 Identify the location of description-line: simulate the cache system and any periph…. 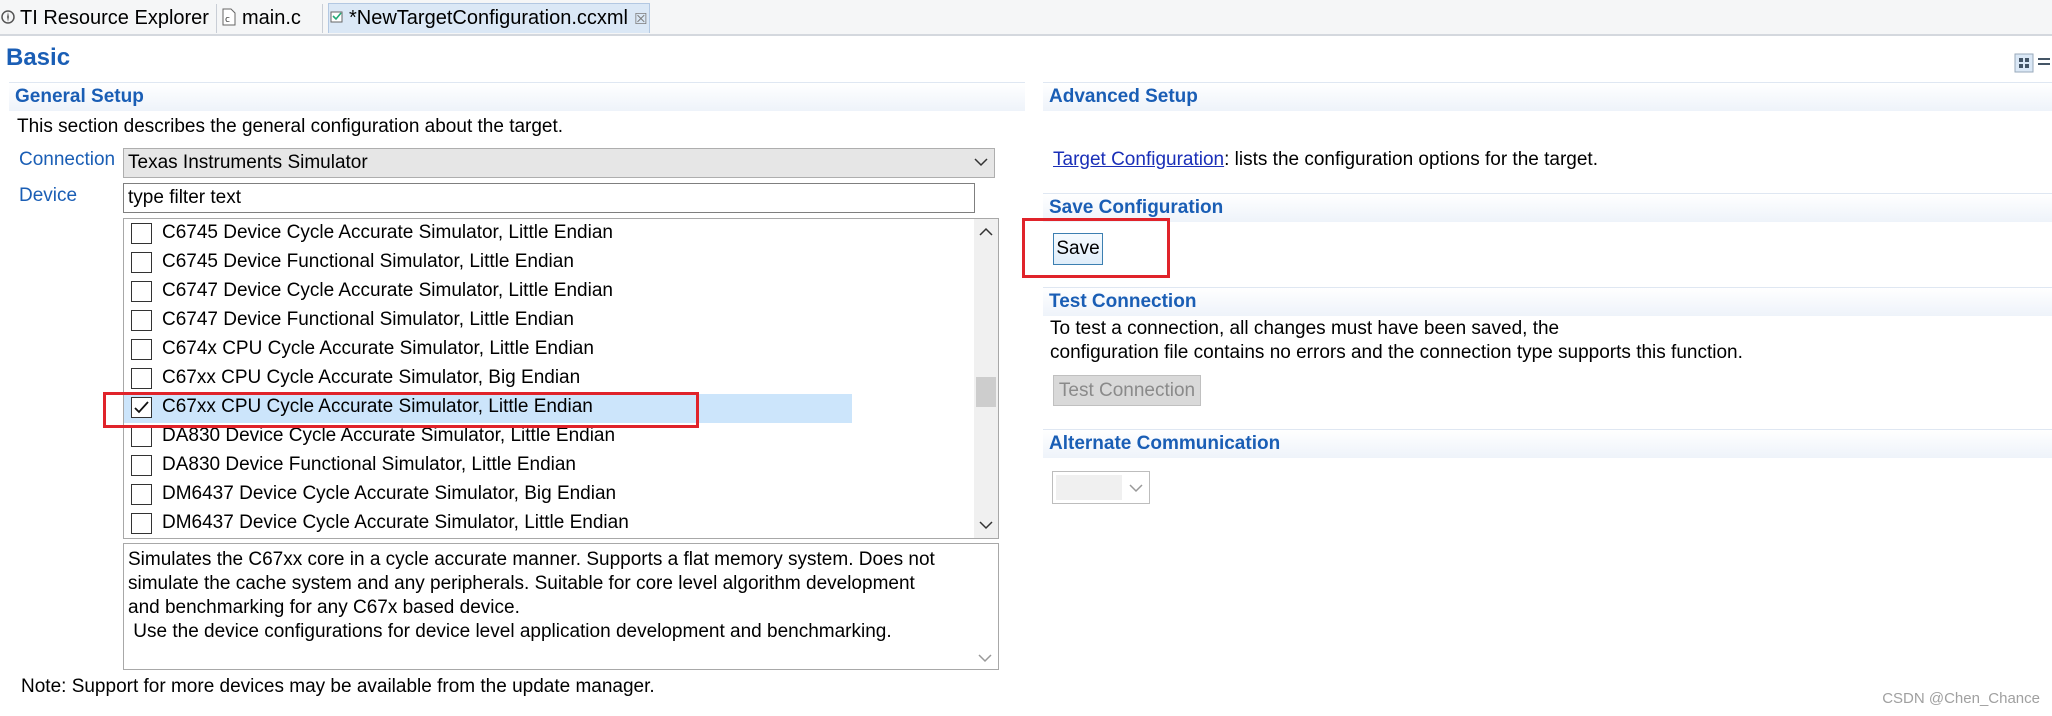
(521, 583).